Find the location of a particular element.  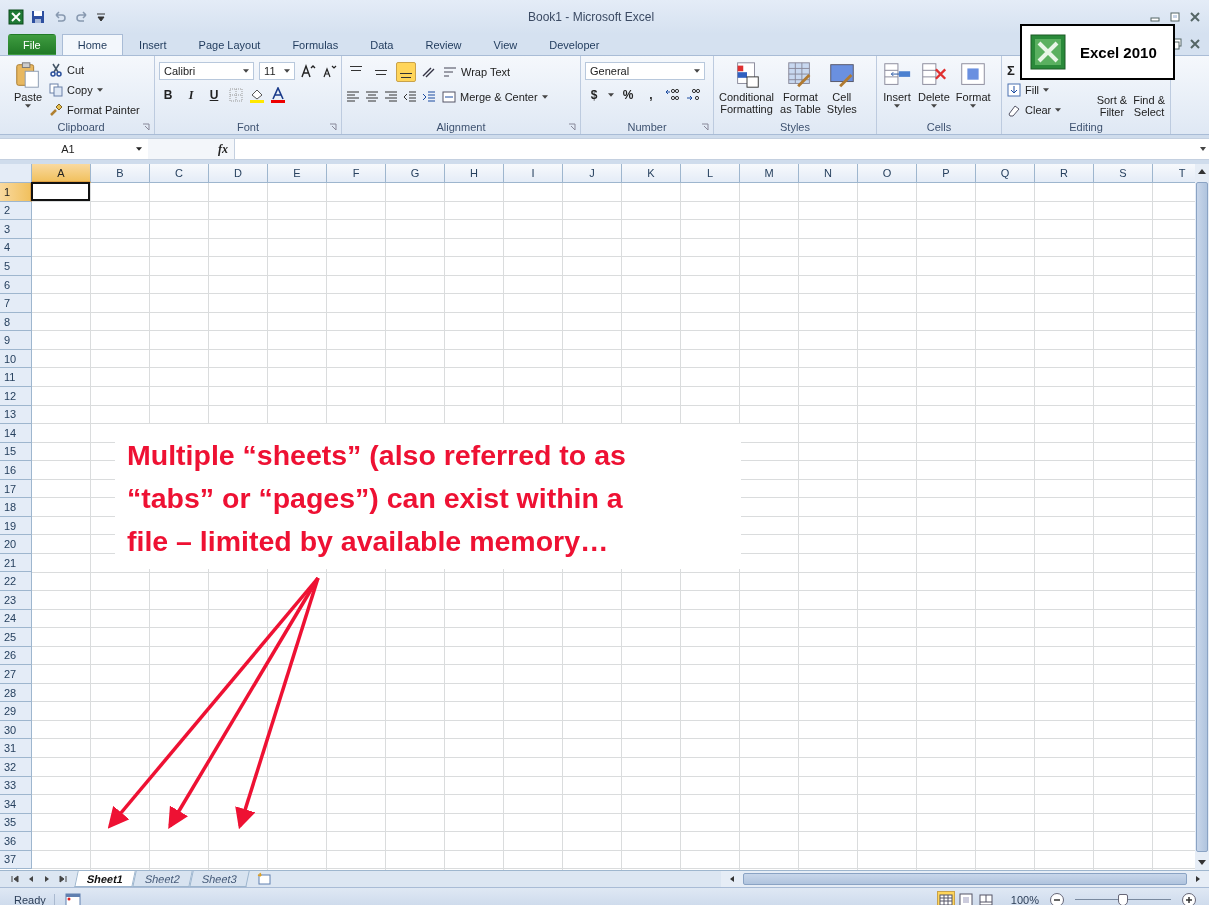

align-right-icon is located at coordinates (391, 97).